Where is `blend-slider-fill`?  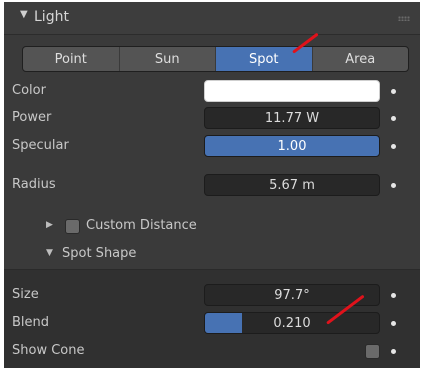 blend-slider-fill is located at coordinates (223, 323).